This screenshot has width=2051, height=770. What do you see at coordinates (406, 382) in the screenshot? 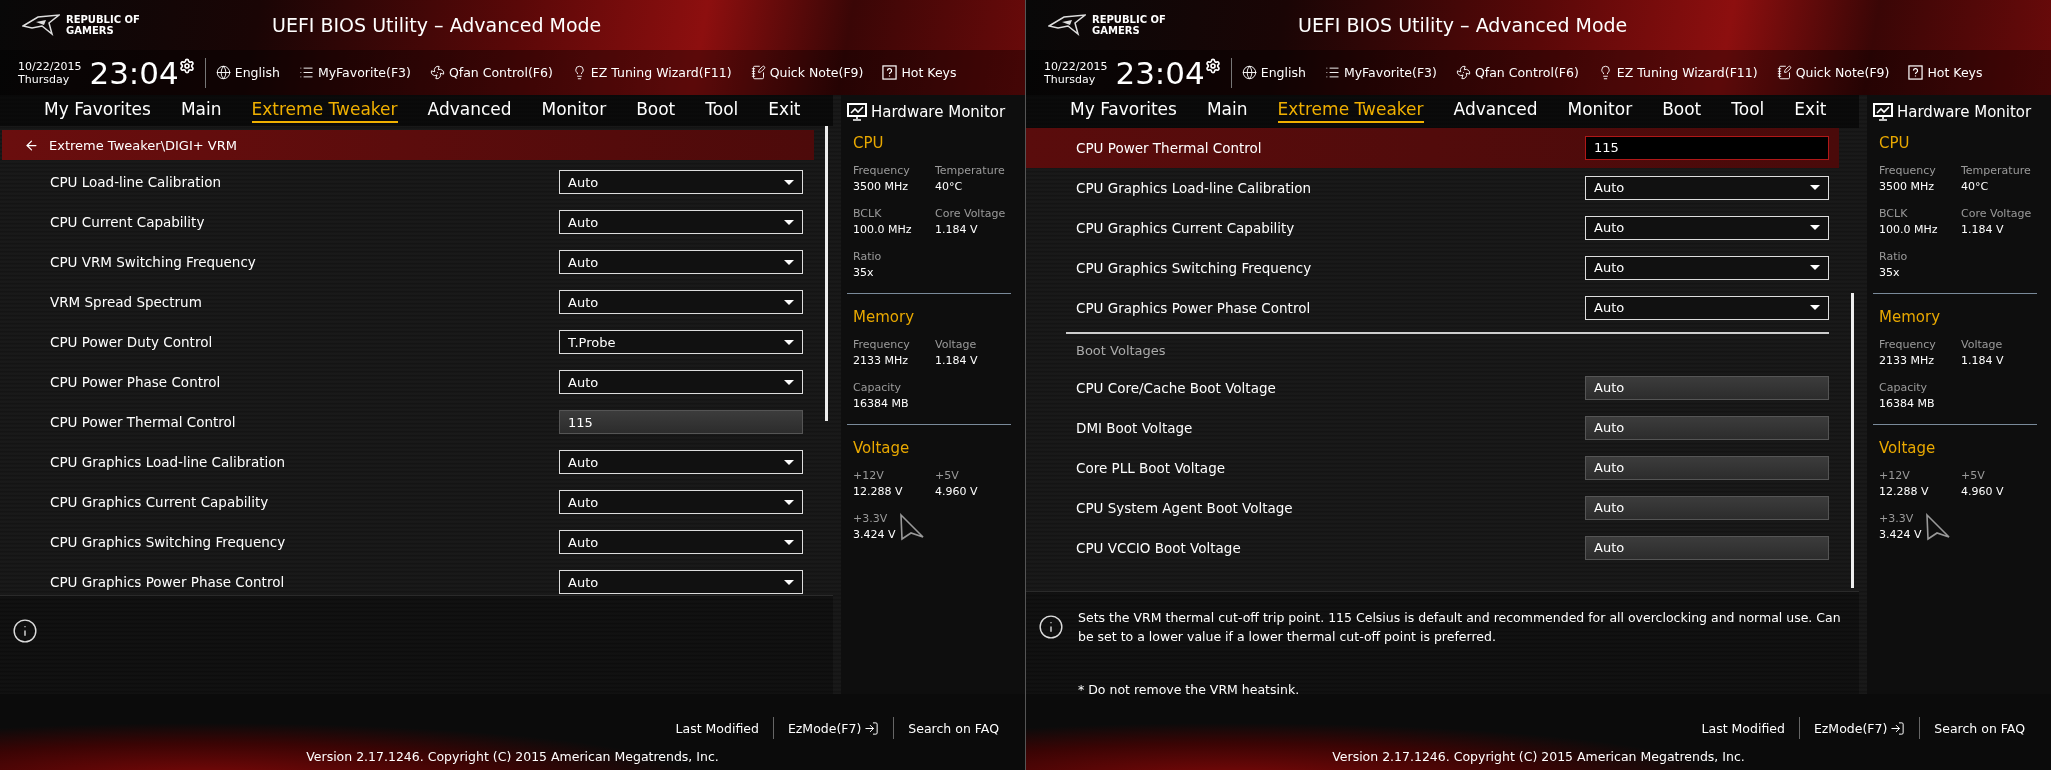
I see `setting-row: CPU Power Phase Control Auto` at bounding box center [406, 382].